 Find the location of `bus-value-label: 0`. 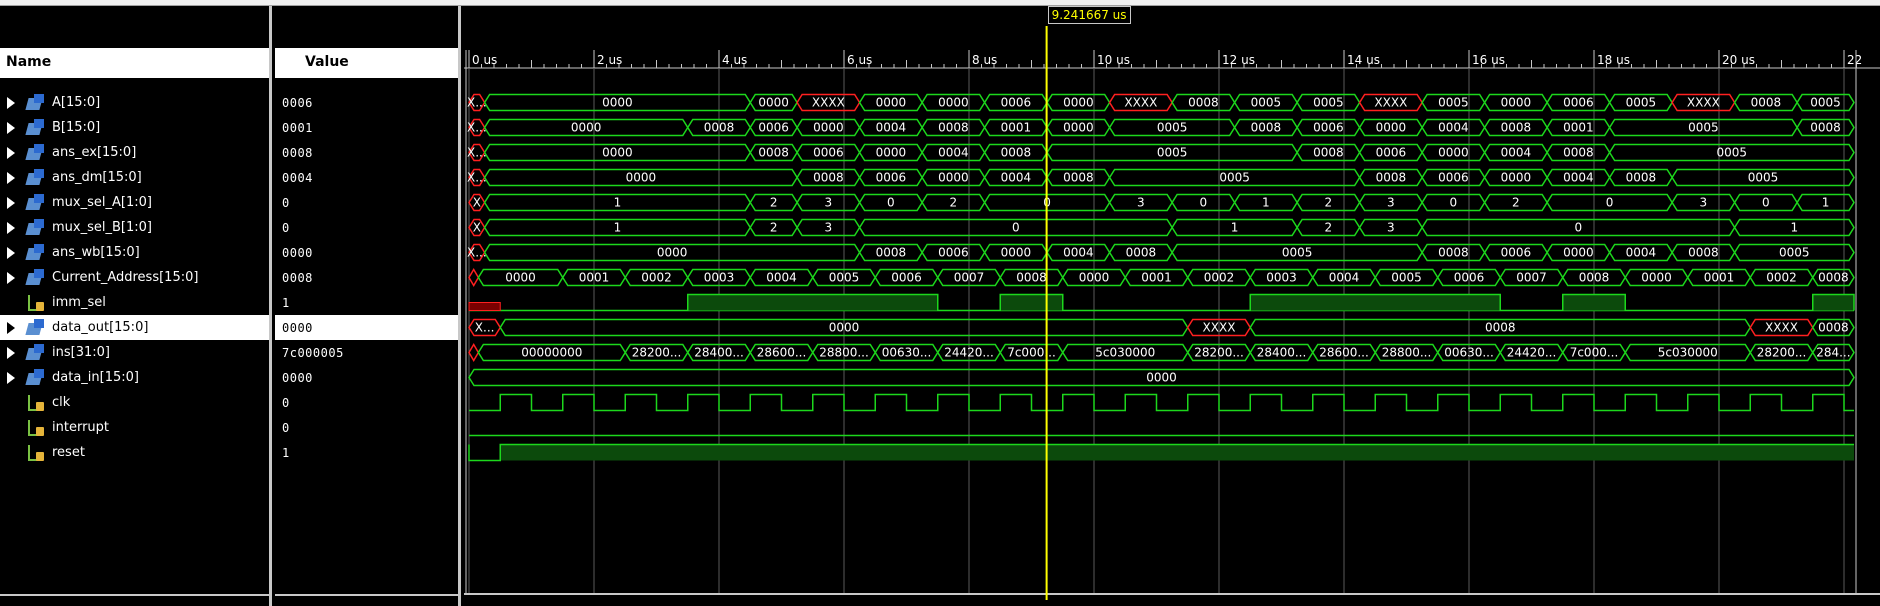

bus-value-label: 0 is located at coordinates (1766, 203).